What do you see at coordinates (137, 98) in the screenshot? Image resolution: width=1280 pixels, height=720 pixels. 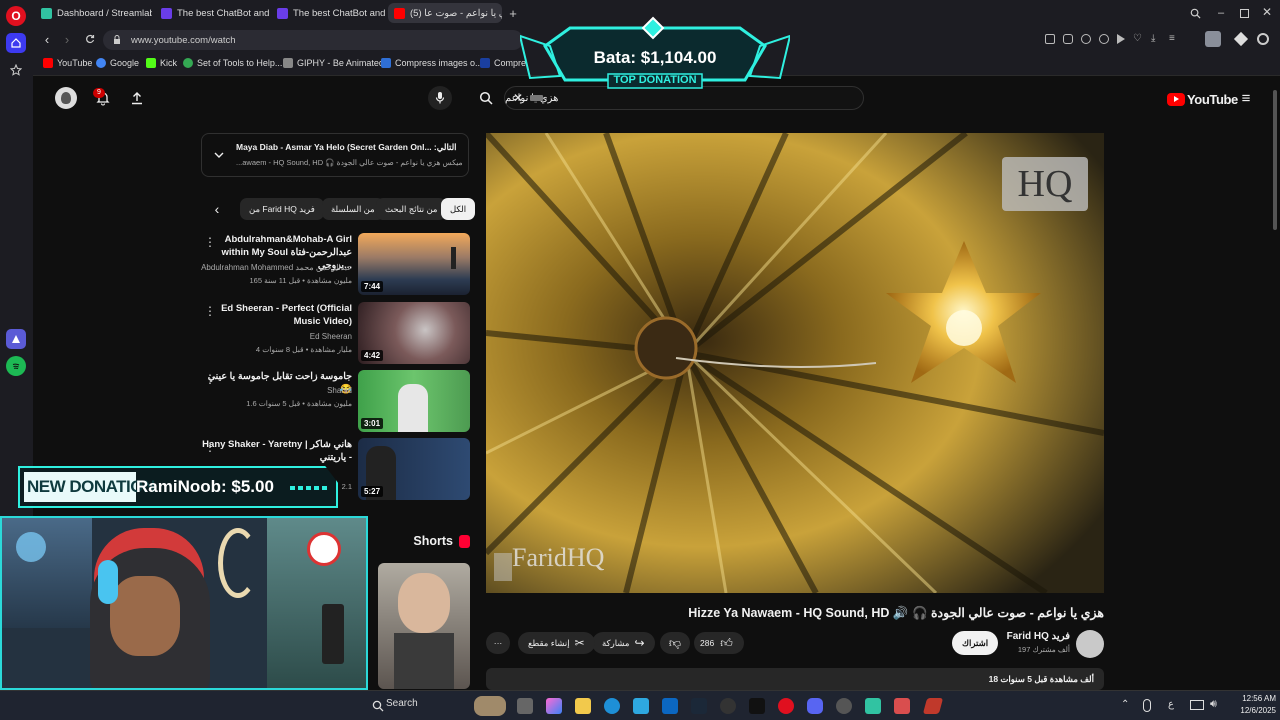 I see `create-icon` at bounding box center [137, 98].